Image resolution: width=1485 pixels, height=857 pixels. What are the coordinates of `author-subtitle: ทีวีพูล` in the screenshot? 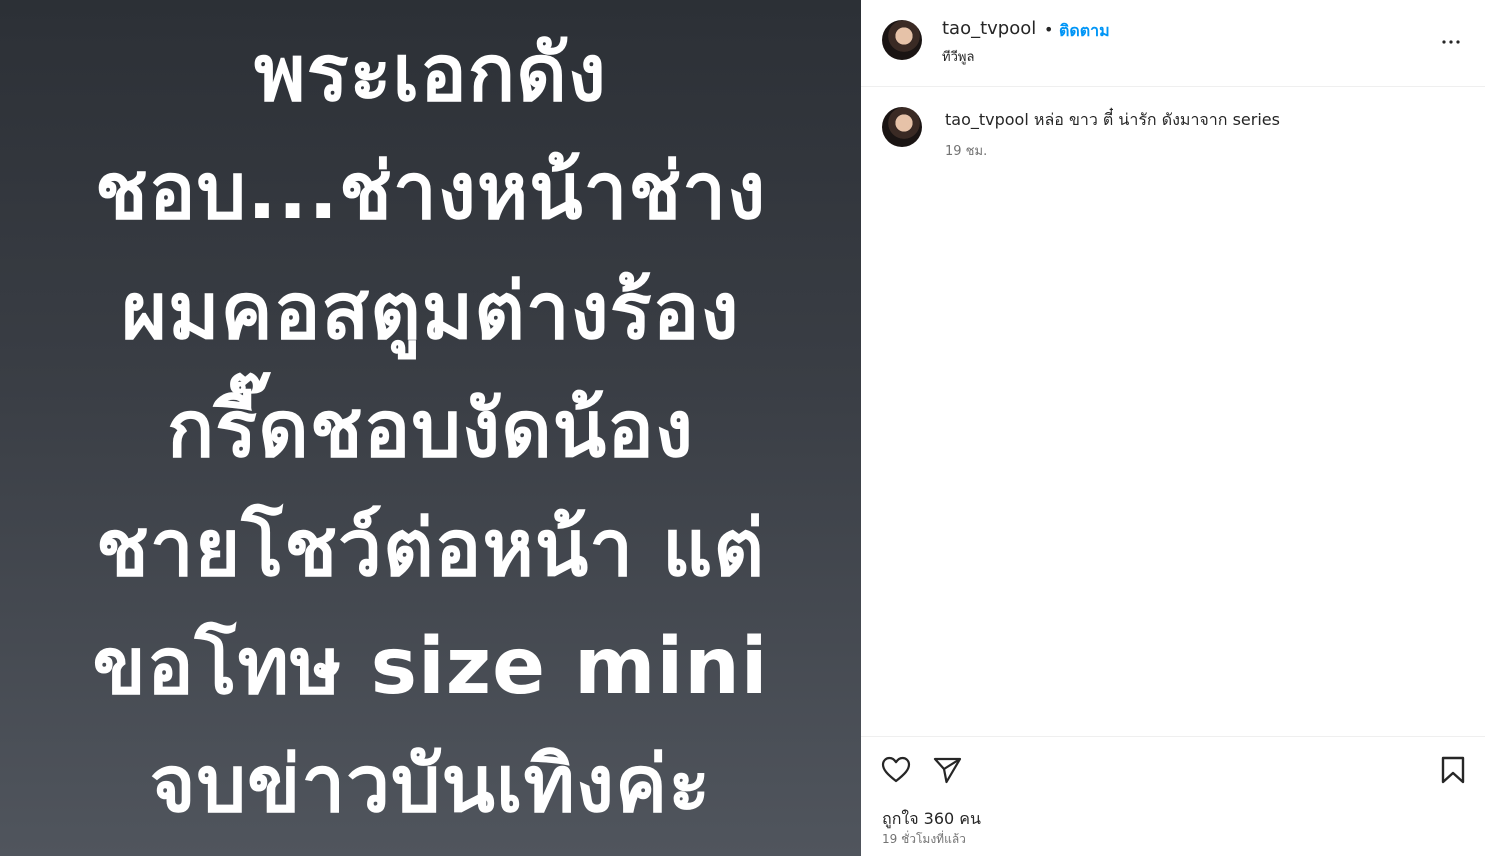 It's located at (958, 57).